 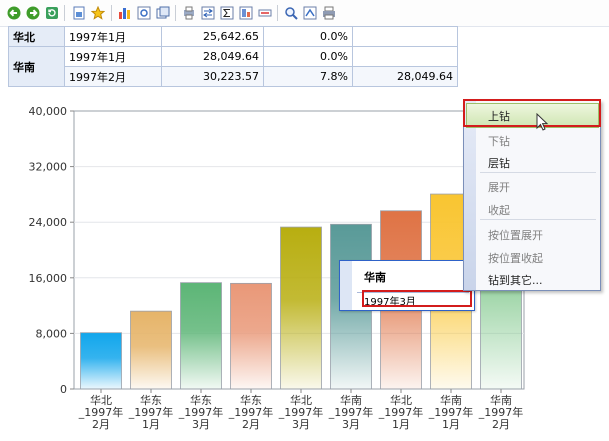 I want to click on table-cell-previous: 28,049.64, so click(x=405, y=76).